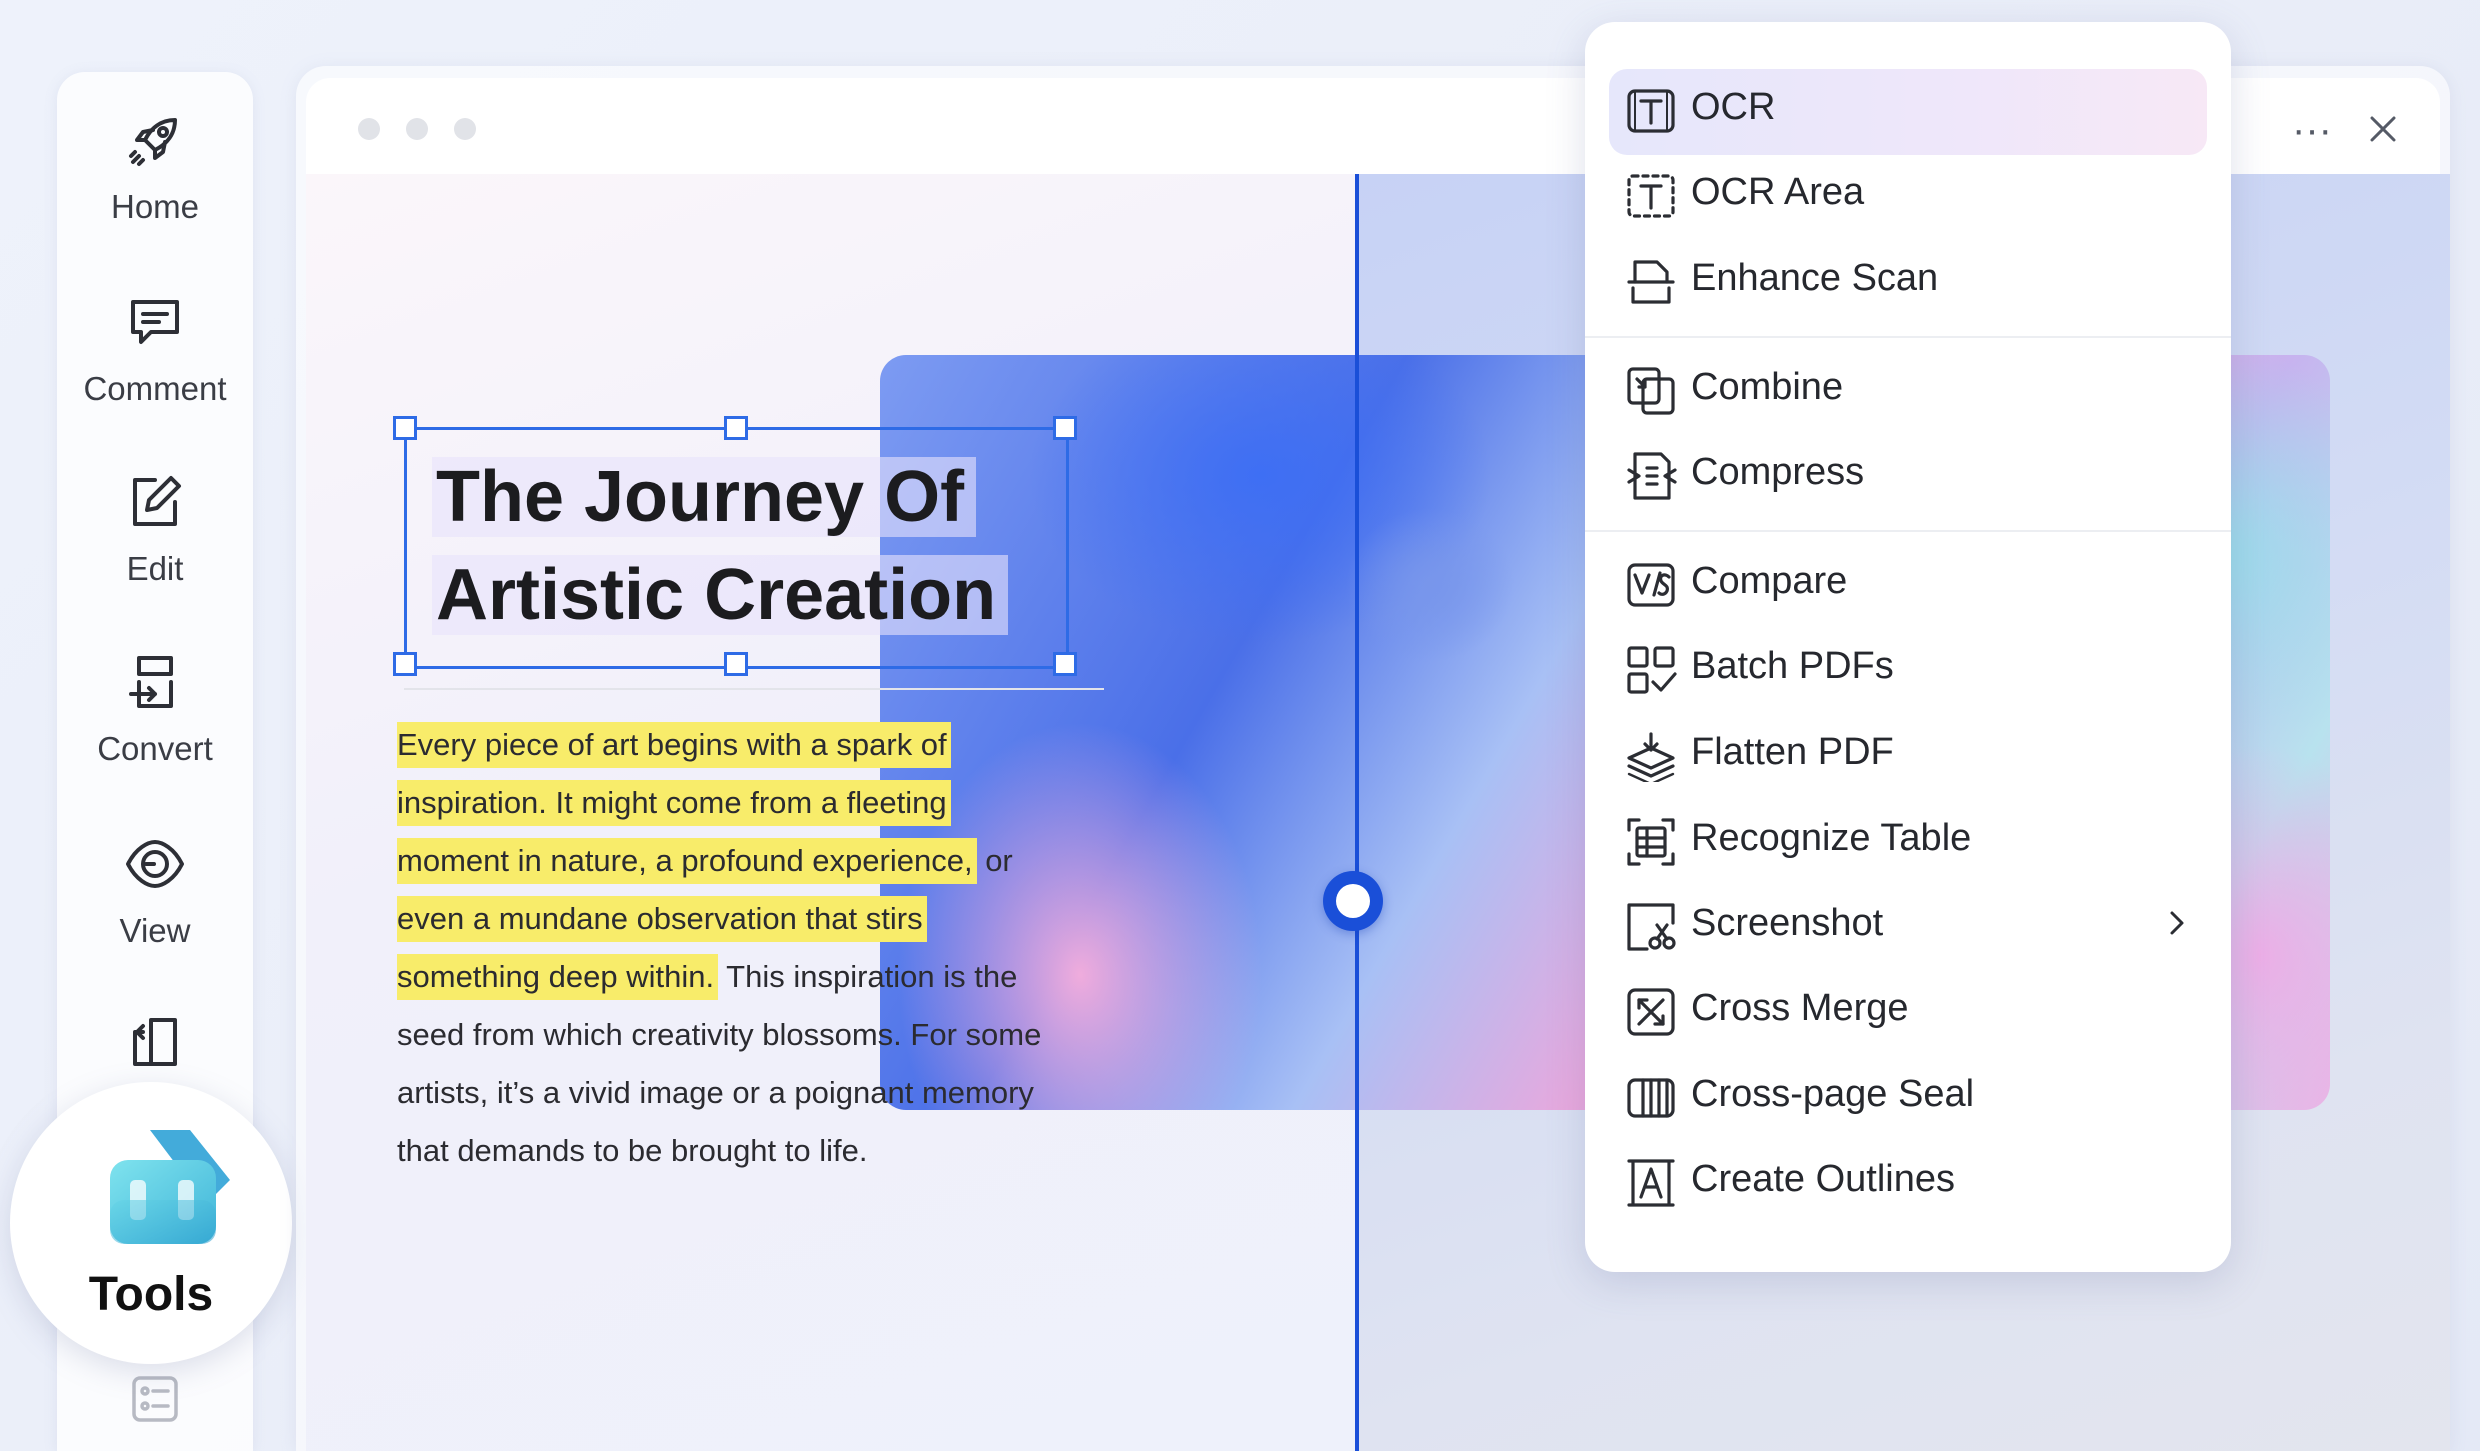 Image resolution: width=2480 pixels, height=1451 pixels. Describe the element at coordinates (632, 1150) in the screenshot. I see `body-text: that demands to be brought to life.` at that location.